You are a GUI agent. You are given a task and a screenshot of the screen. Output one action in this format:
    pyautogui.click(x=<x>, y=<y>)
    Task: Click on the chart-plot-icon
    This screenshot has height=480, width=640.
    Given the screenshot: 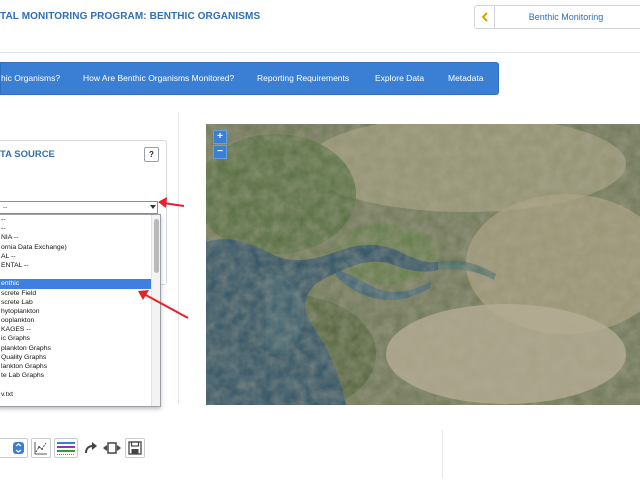 What is the action you would take?
    pyautogui.click(x=40, y=448)
    